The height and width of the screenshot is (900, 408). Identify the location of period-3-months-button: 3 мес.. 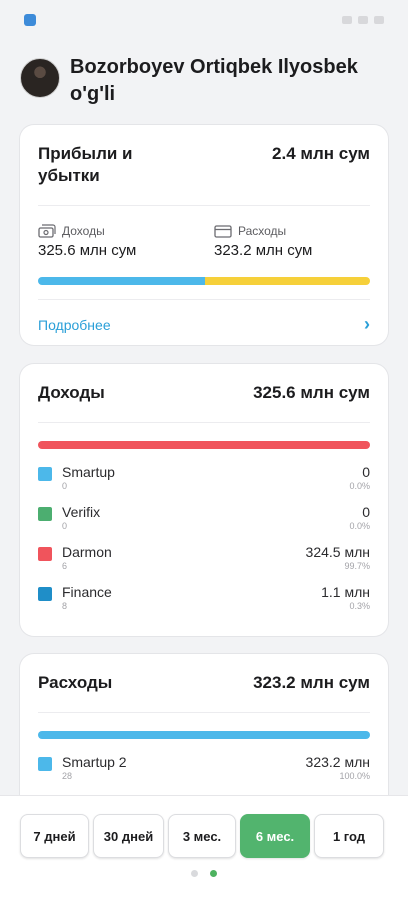
(202, 836).